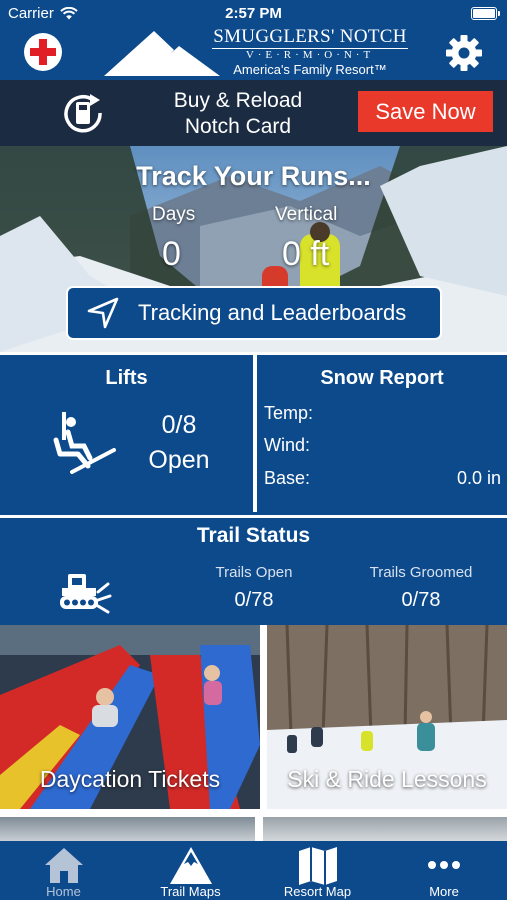  I want to click on lifts-panel: Lifts 0/8 Open, so click(126, 433).